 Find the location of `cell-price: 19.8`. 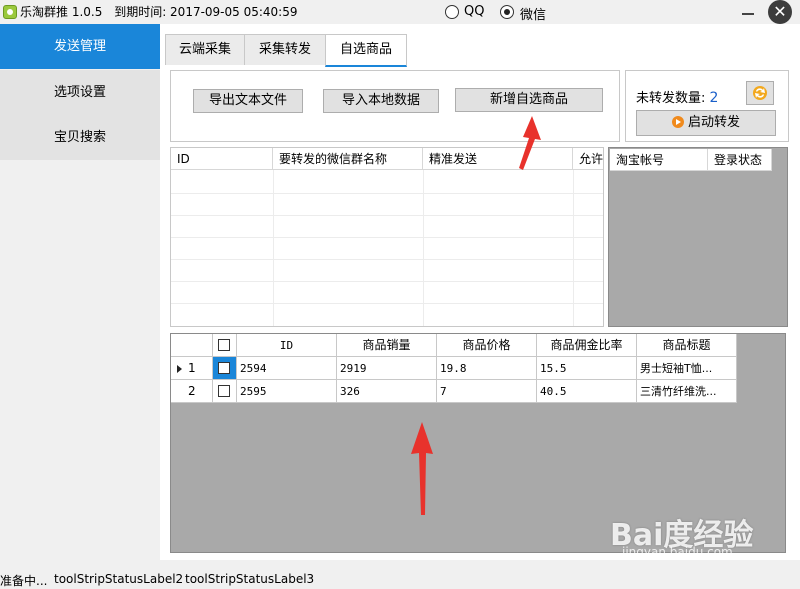

cell-price: 19.8 is located at coordinates (487, 368).